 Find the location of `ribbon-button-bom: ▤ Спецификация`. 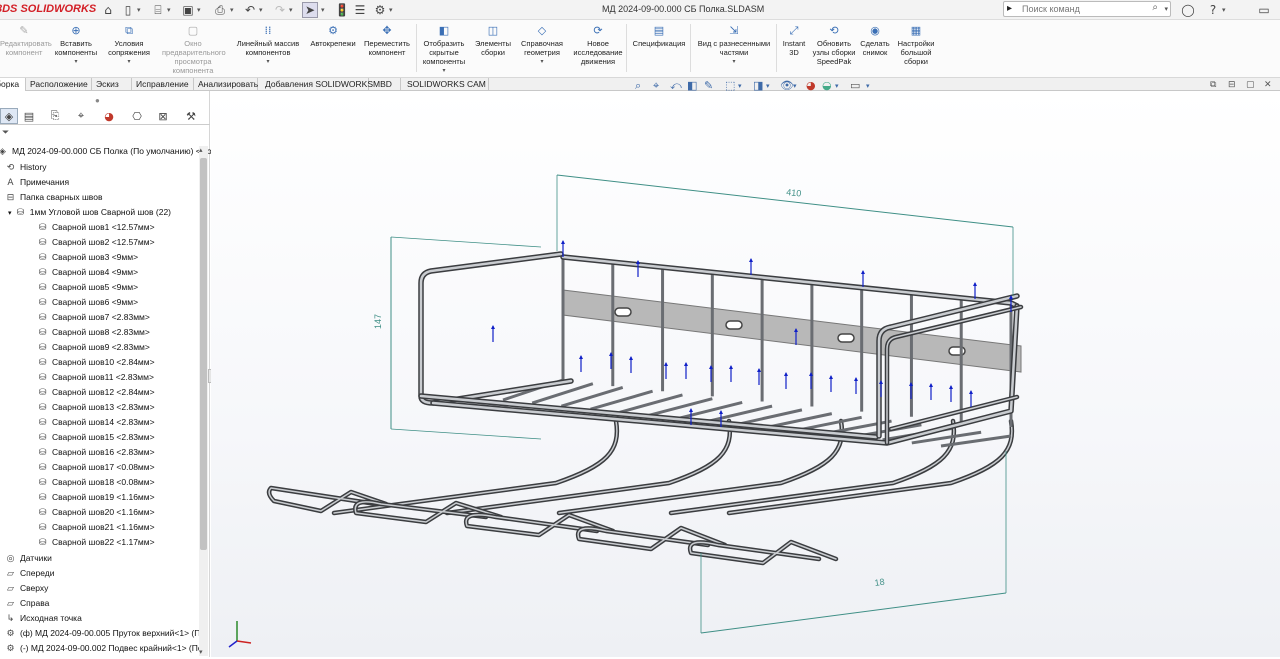

ribbon-button-bom: ▤ Спецификация is located at coordinates (659, 49).